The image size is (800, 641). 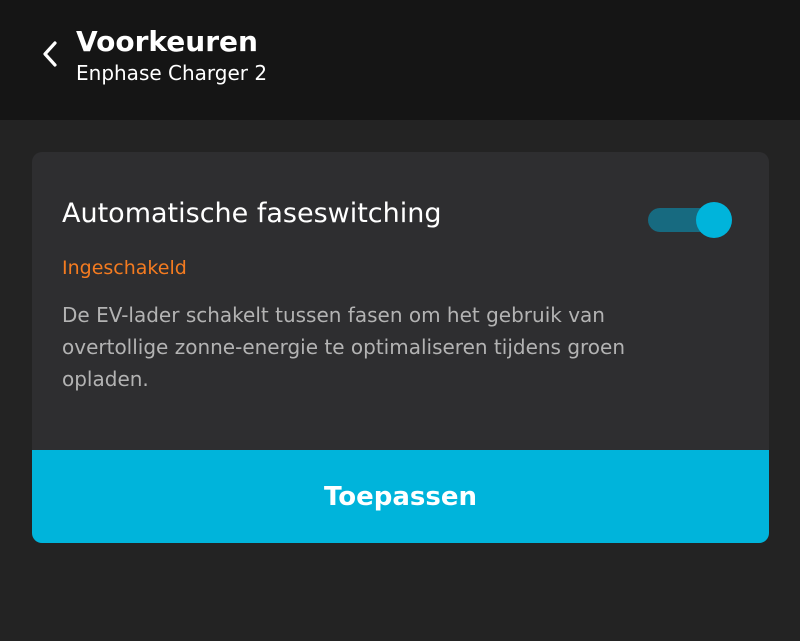 I want to click on chevron-left-icon, so click(x=50, y=54).